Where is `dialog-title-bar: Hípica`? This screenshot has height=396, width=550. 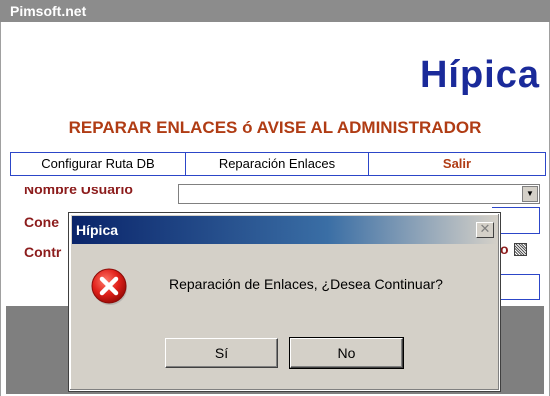 dialog-title-bar: Hípica is located at coordinates (284, 230).